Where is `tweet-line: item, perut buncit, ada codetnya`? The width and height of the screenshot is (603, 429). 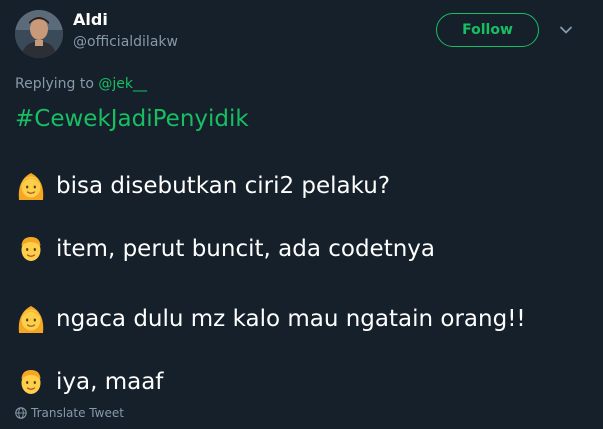 tweet-line: item, perut buncit, ada codetnya is located at coordinates (225, 249).